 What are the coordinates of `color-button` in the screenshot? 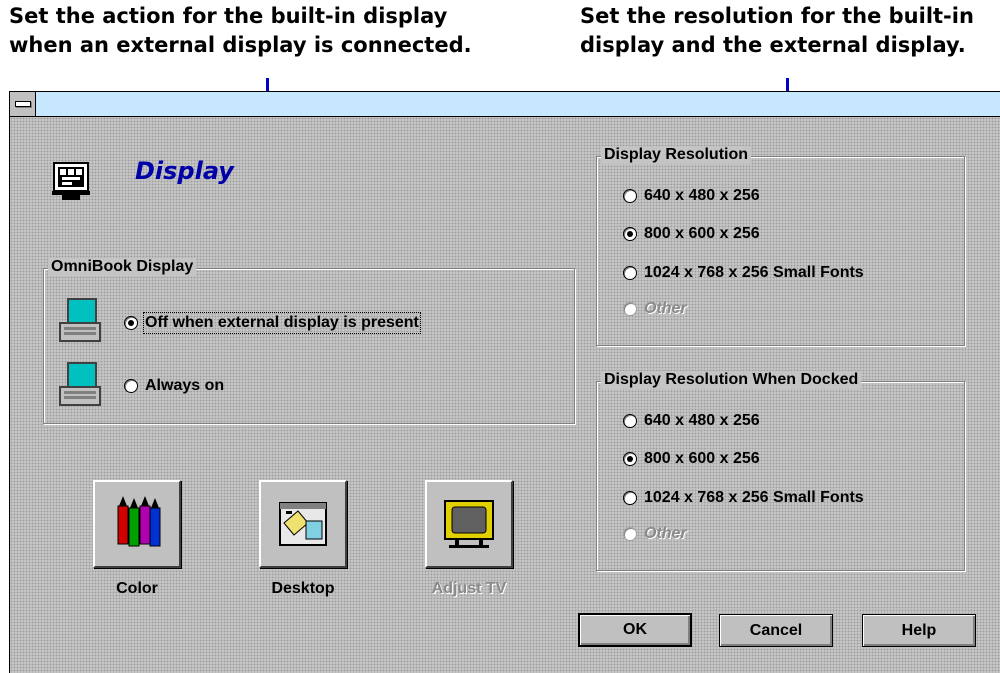 It's located at (137, 524).